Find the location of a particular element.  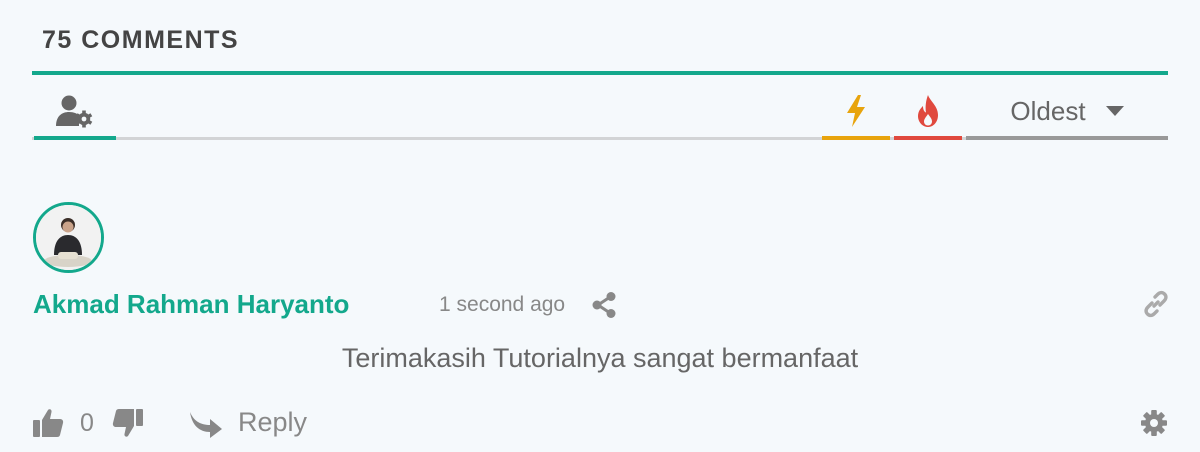

sort-dropdown: Oldest is located at coordinates (1067, 111).